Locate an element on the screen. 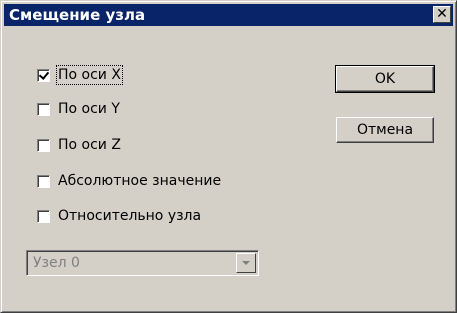 This screenshot has height=313, width=457. checkbox-axis-z-label: По оси Z is located at coordinates (89, 145).